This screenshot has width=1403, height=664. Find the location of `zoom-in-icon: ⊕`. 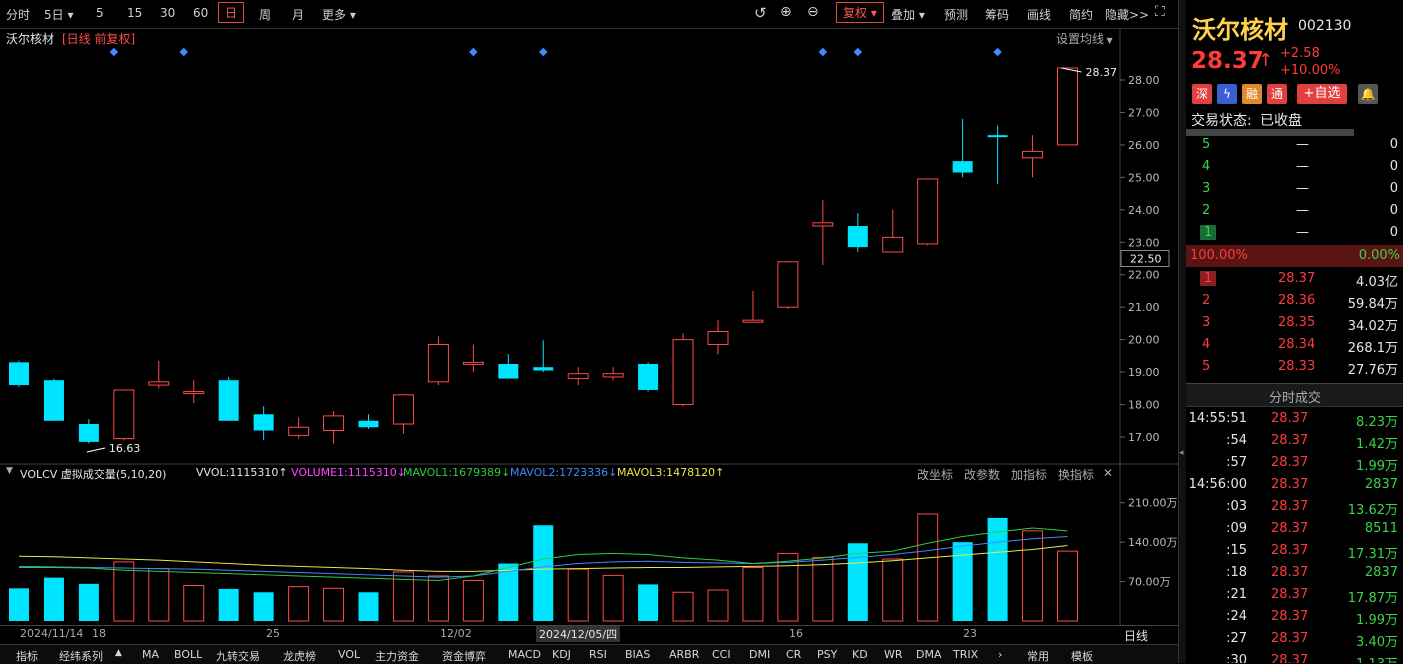

zoom-in-icon: ⊕ is located at coordinates (786, 12).